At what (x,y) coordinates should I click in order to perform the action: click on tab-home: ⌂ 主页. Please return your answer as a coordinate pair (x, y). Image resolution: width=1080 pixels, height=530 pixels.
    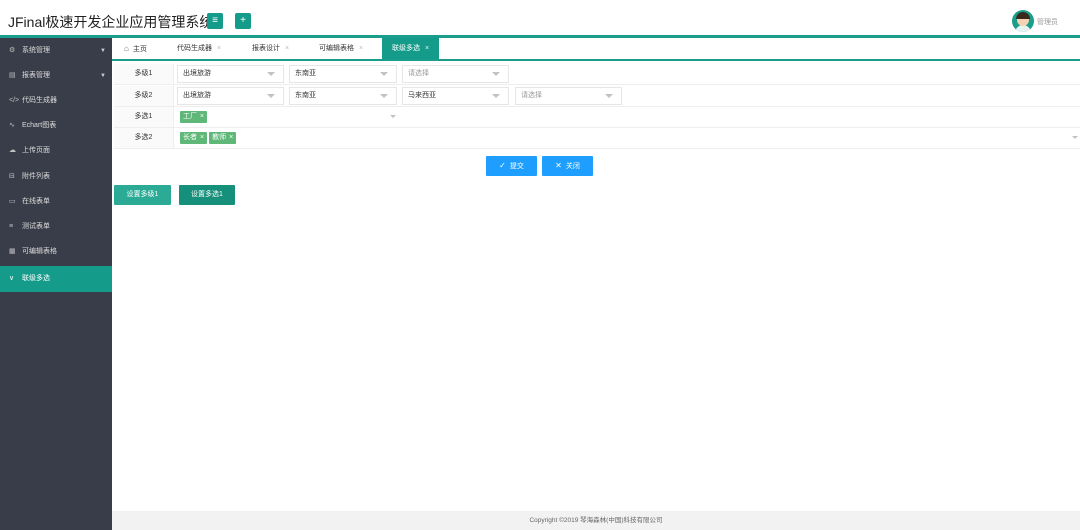
    Looking at the image, I should click on (135, 48).